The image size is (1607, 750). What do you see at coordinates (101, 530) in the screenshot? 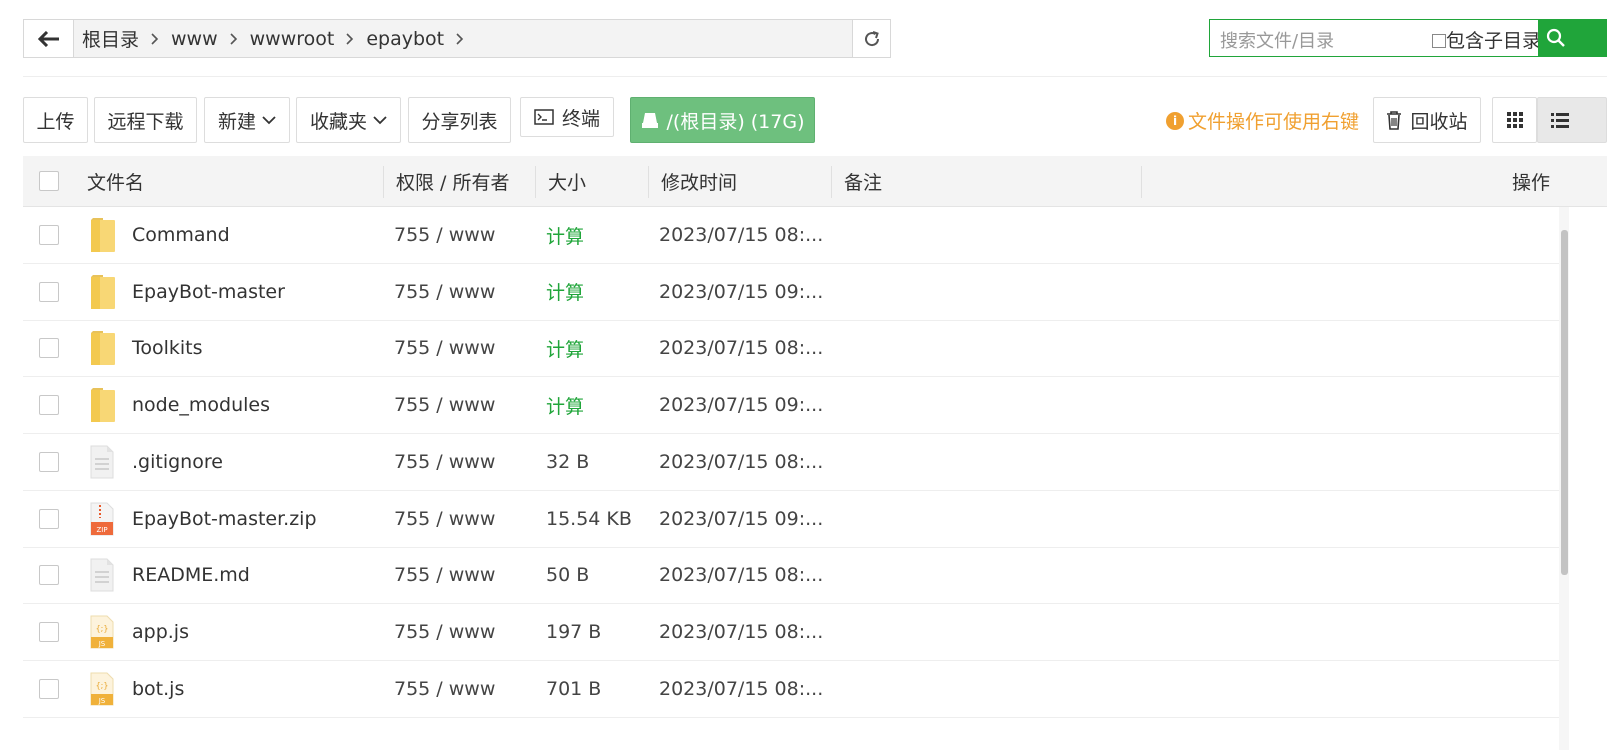
I see `zip-badge-text: ZIP` at bounding box center [101, 530].